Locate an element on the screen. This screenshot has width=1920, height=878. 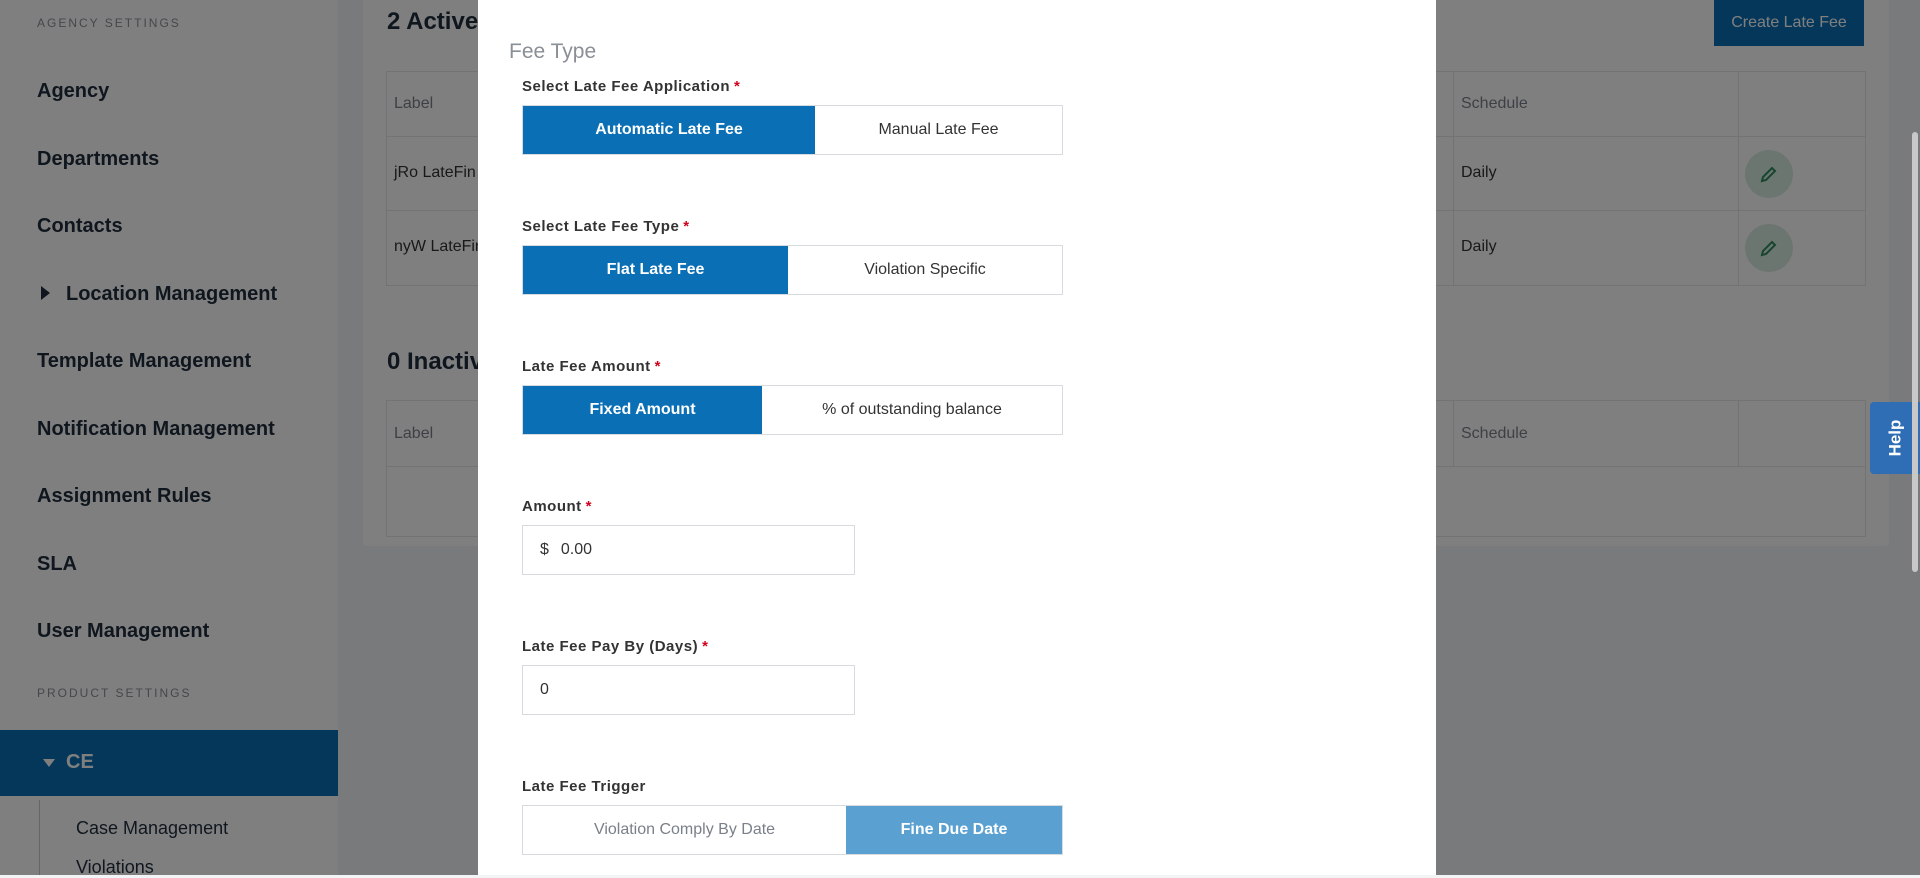
field-label: Select Late Fee Type is located at coordinates (601, 226).